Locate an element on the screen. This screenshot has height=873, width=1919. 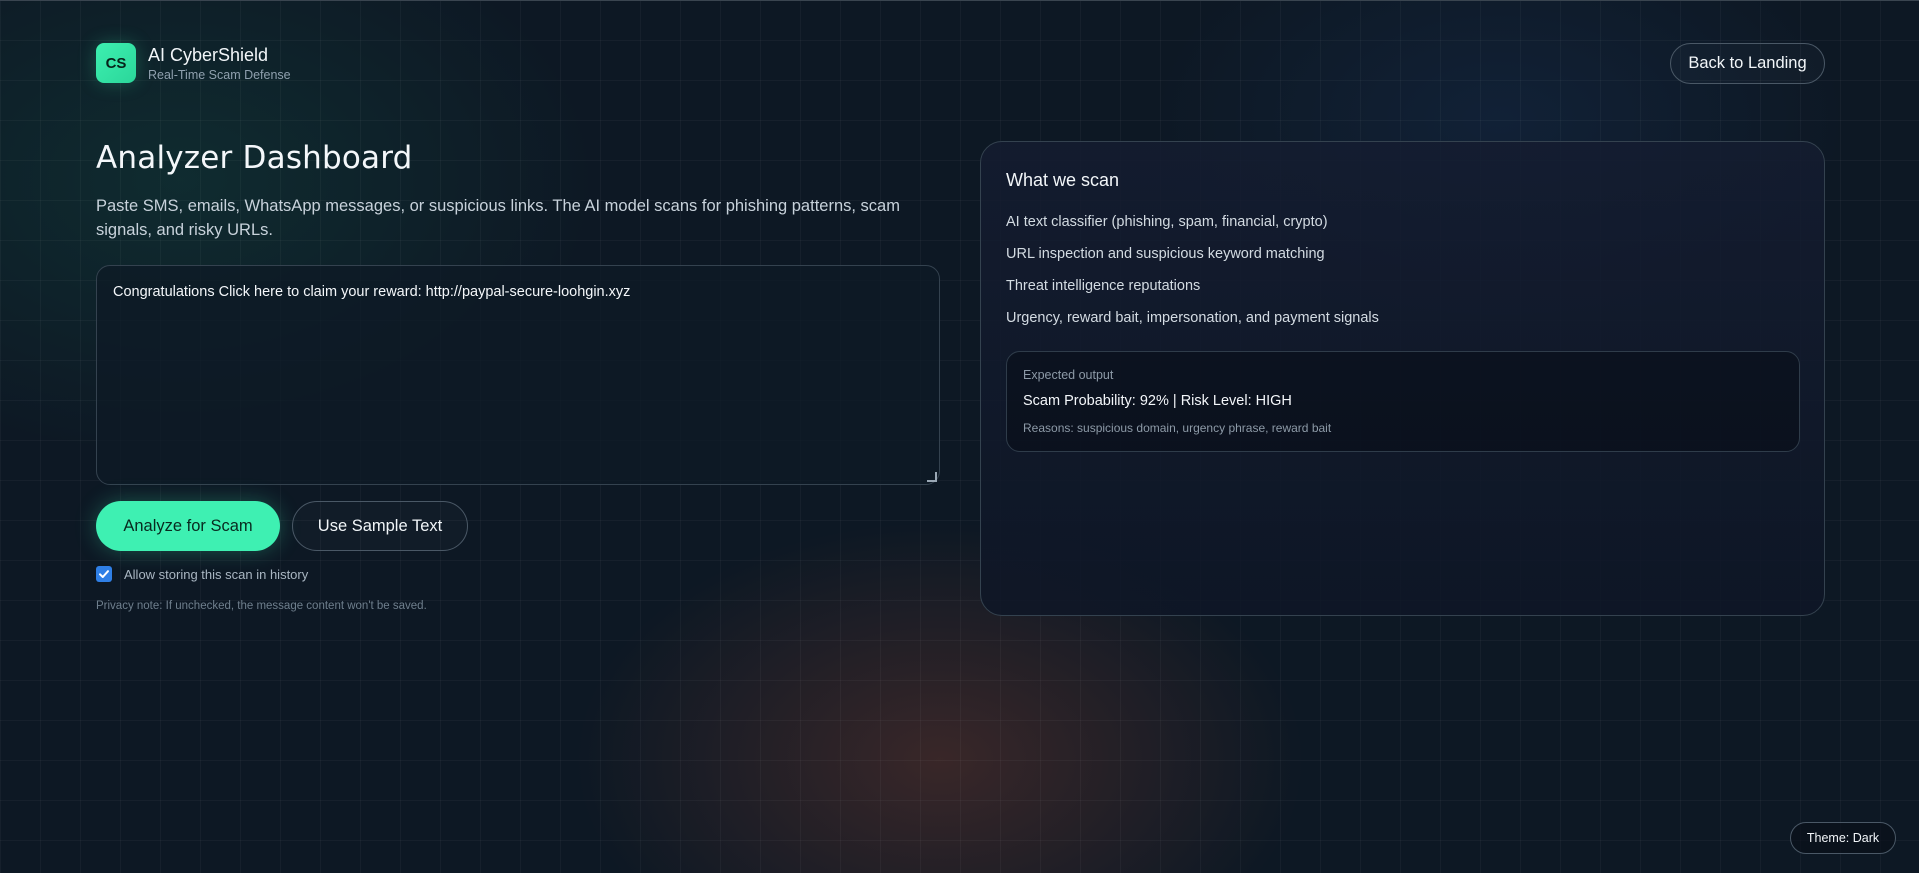
store-history-label: Allow storing this scan in history is located at coordinates (216, 574).